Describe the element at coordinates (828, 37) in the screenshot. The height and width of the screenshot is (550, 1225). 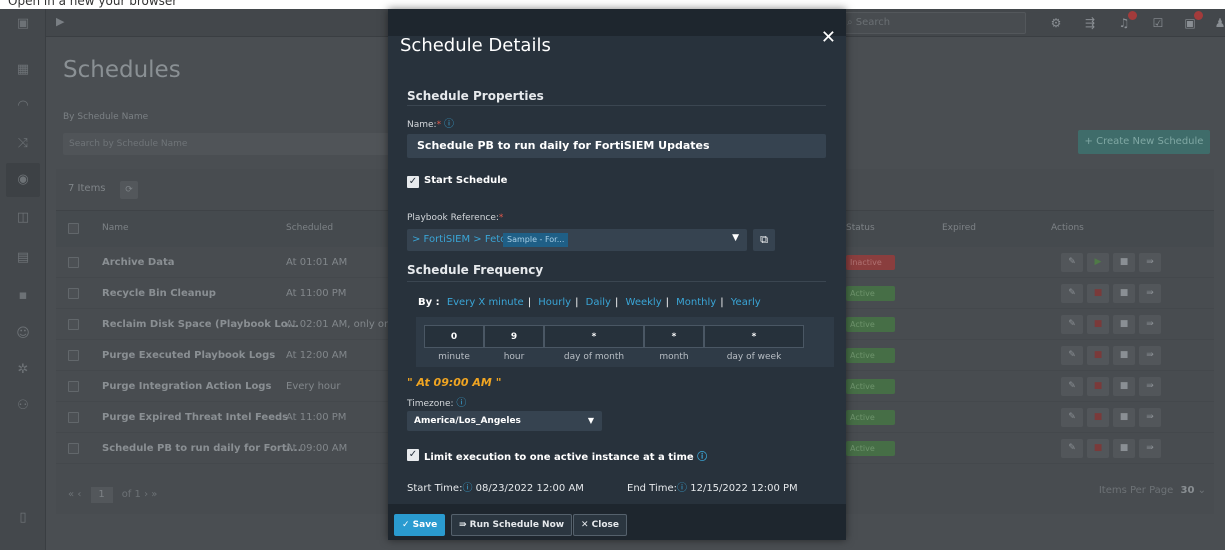
I see `close-icon: ✕` at that location.